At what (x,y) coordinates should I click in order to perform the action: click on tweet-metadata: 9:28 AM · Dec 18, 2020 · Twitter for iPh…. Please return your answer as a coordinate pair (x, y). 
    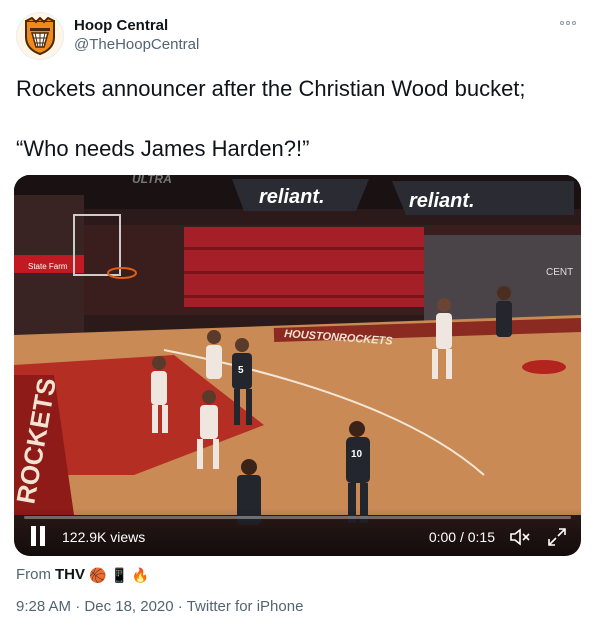
    Looking at the image, I should click on (159, 607).